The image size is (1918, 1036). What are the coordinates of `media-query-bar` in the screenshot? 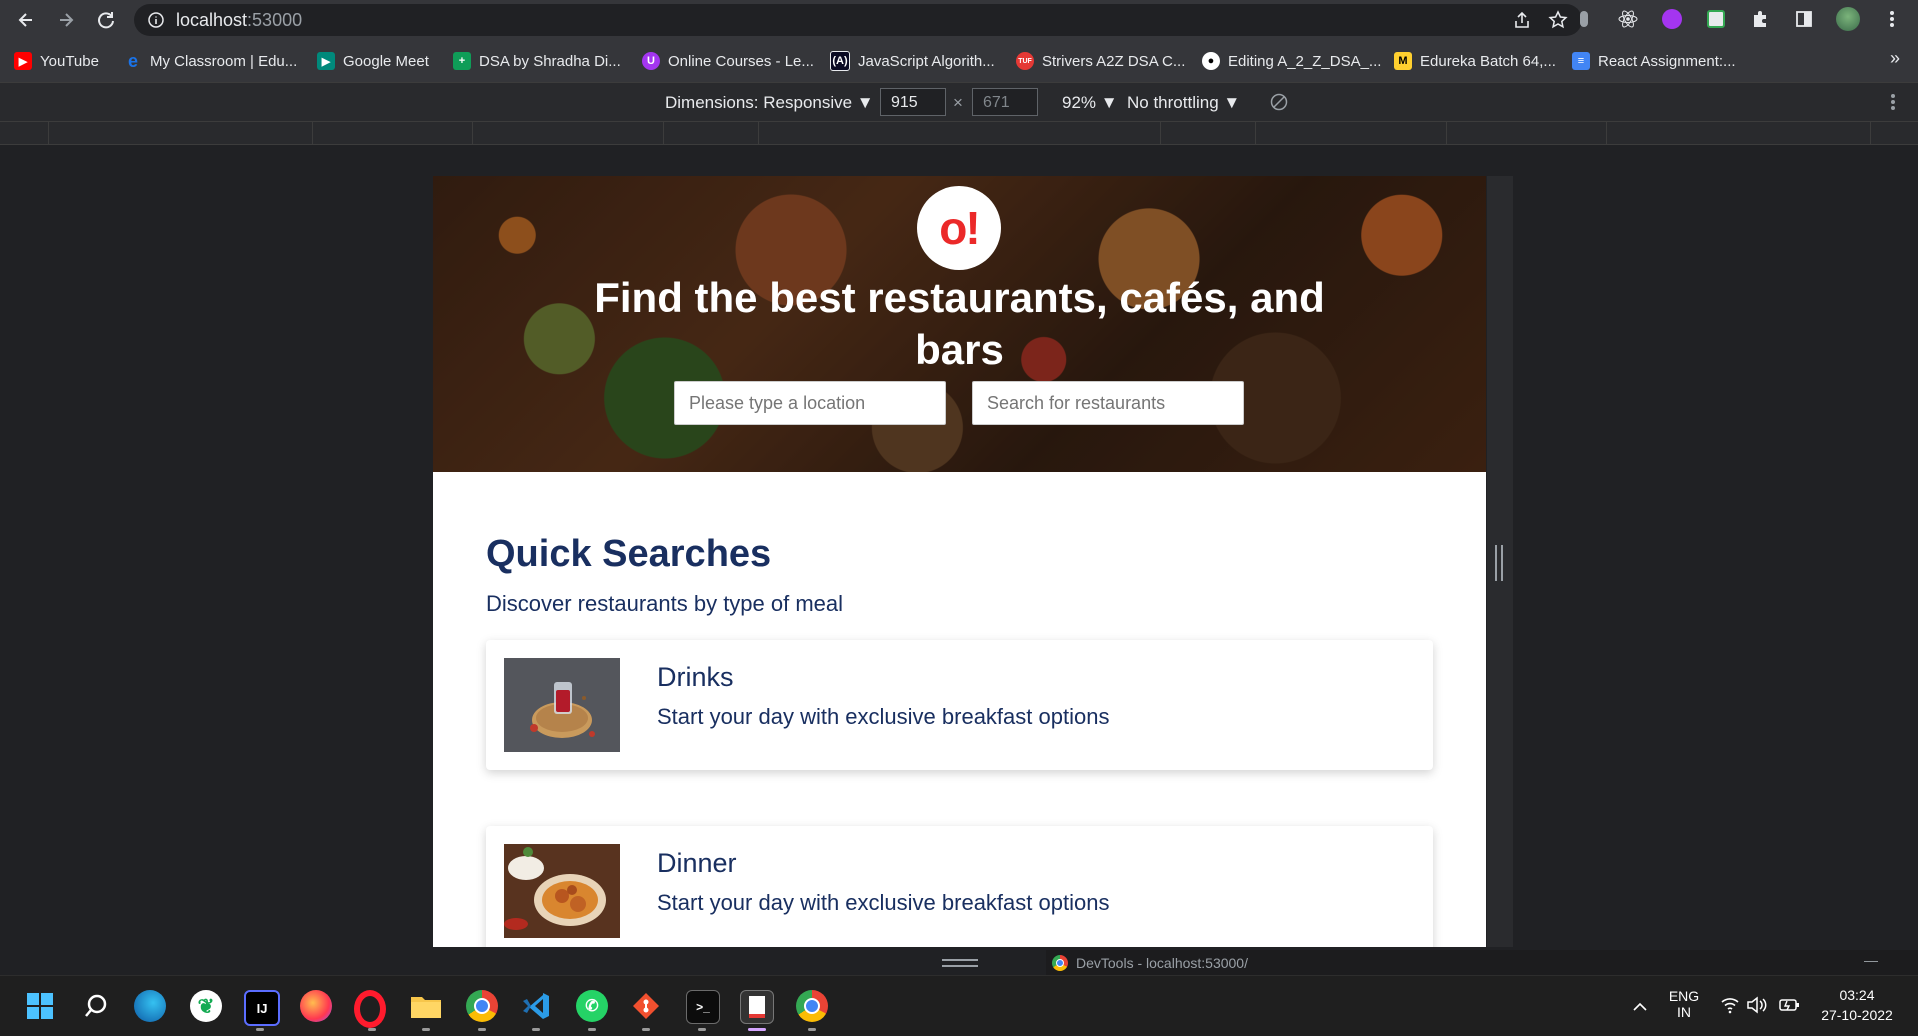 It's located at (959, 133).